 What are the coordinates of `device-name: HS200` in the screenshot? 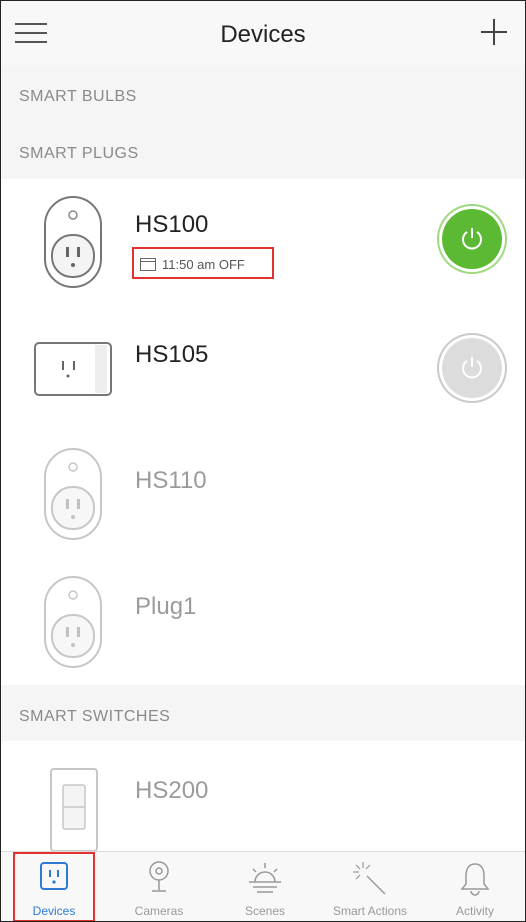 It's located at (172, 790).